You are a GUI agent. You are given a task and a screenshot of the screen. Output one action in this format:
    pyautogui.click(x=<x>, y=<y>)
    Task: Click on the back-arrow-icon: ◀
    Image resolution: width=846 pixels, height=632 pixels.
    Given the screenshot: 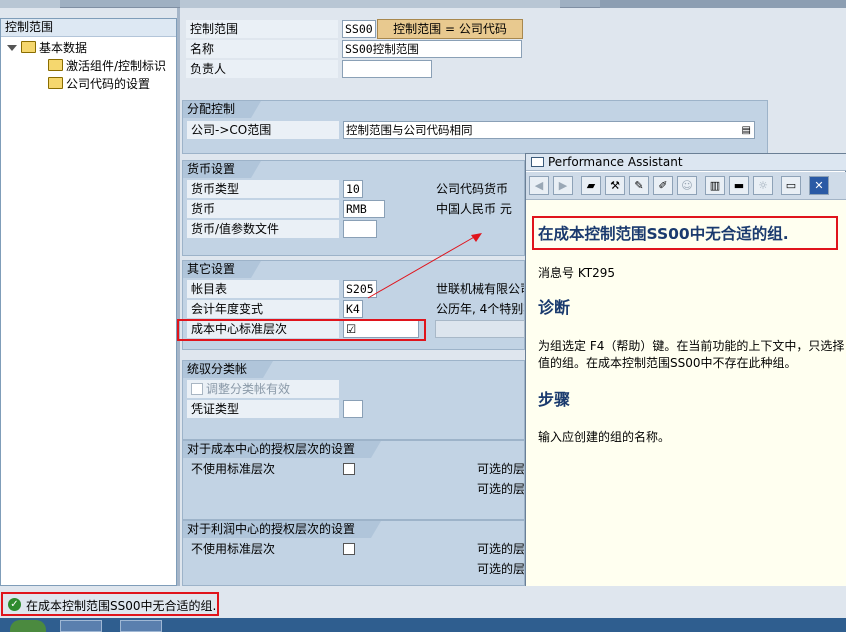 What is the action you would take?
    pyautogui.click(x=539, y=185)
    